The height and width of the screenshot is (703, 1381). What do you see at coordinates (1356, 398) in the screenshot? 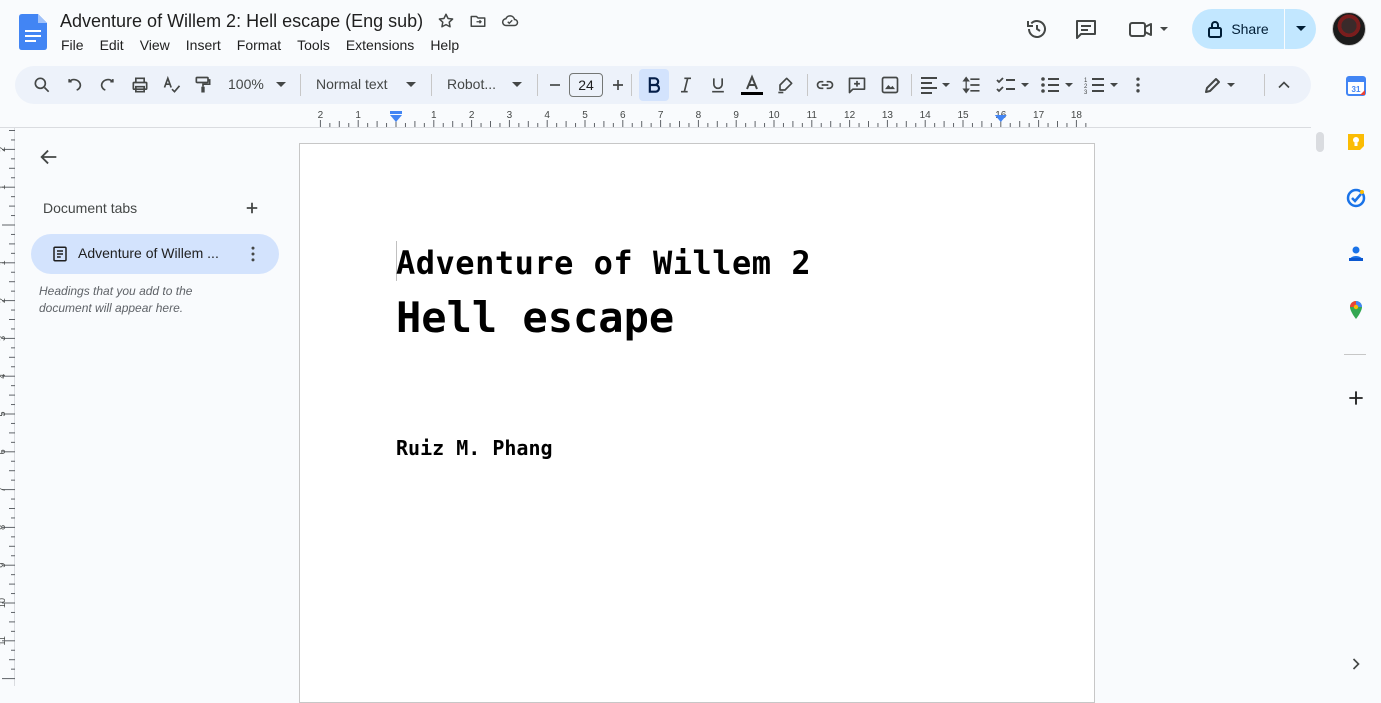
I see `add-icon` at bounding box center [1356, 398].